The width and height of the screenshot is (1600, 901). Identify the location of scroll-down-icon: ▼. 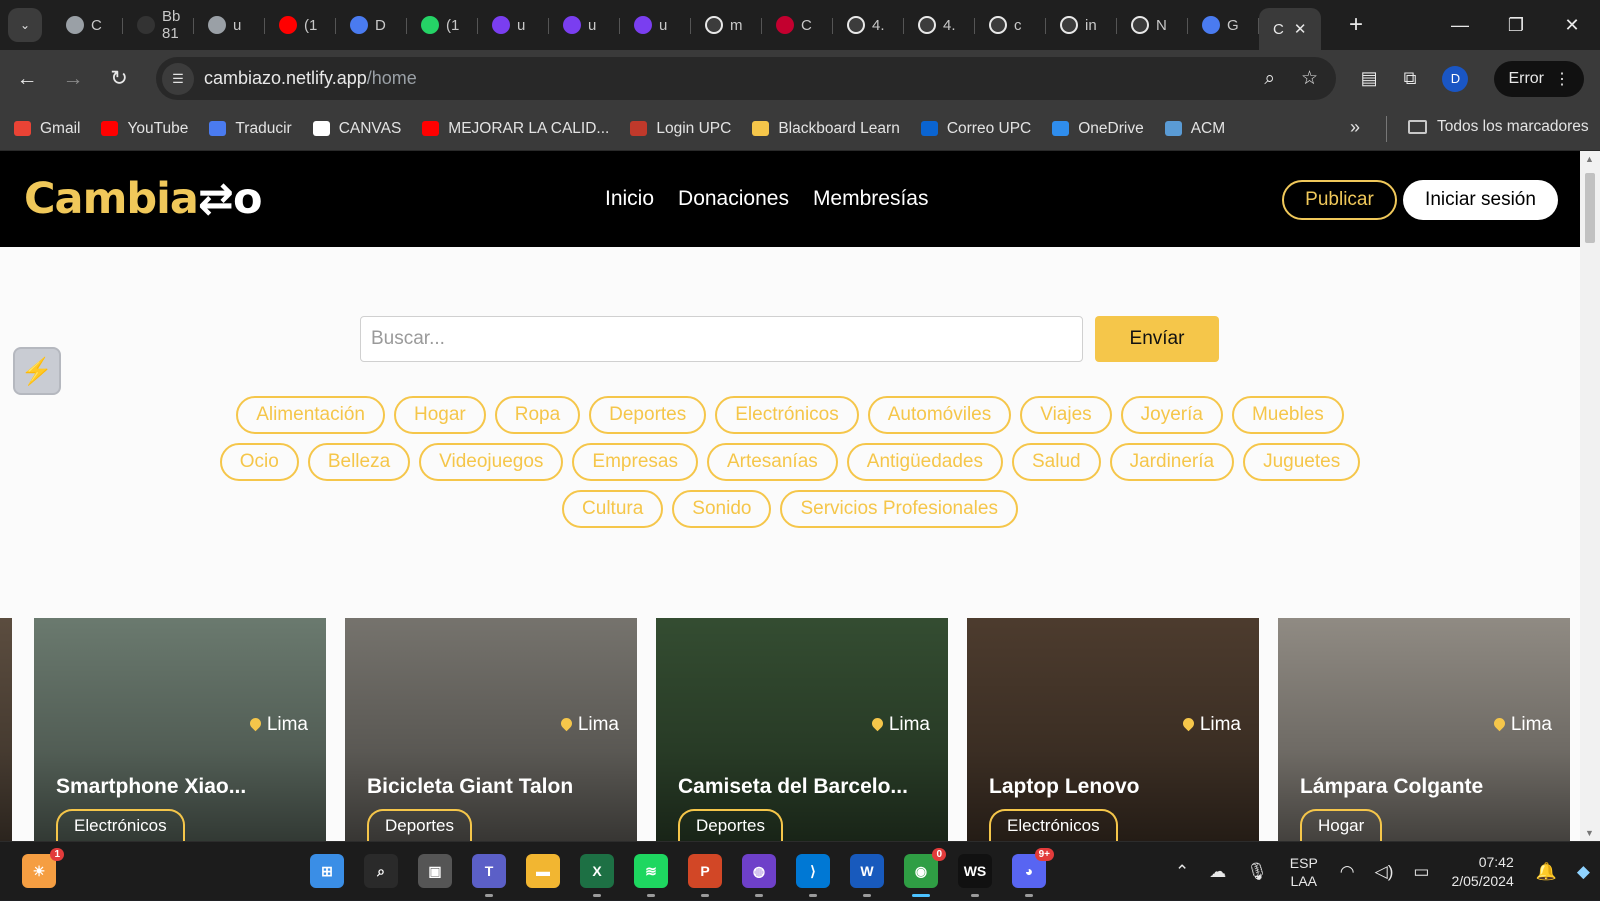
(1589, 833).